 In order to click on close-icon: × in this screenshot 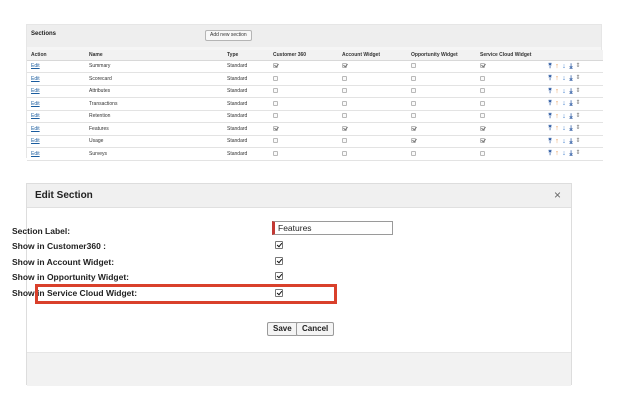, I will do `click(557, 195)`.